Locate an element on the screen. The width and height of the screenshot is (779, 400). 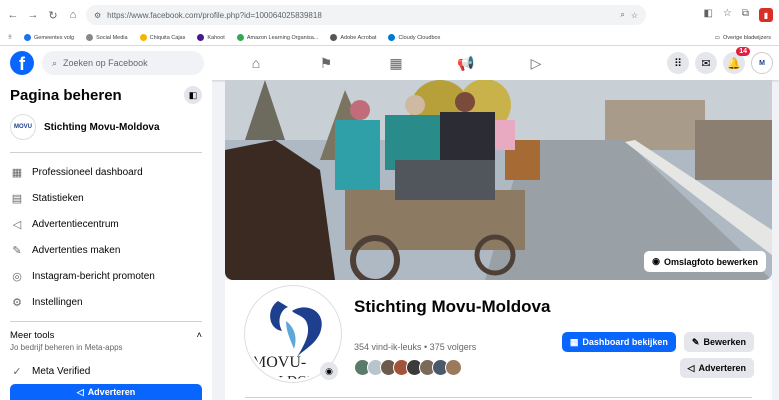
account-avatar: M is located at coordinates (762, 63).